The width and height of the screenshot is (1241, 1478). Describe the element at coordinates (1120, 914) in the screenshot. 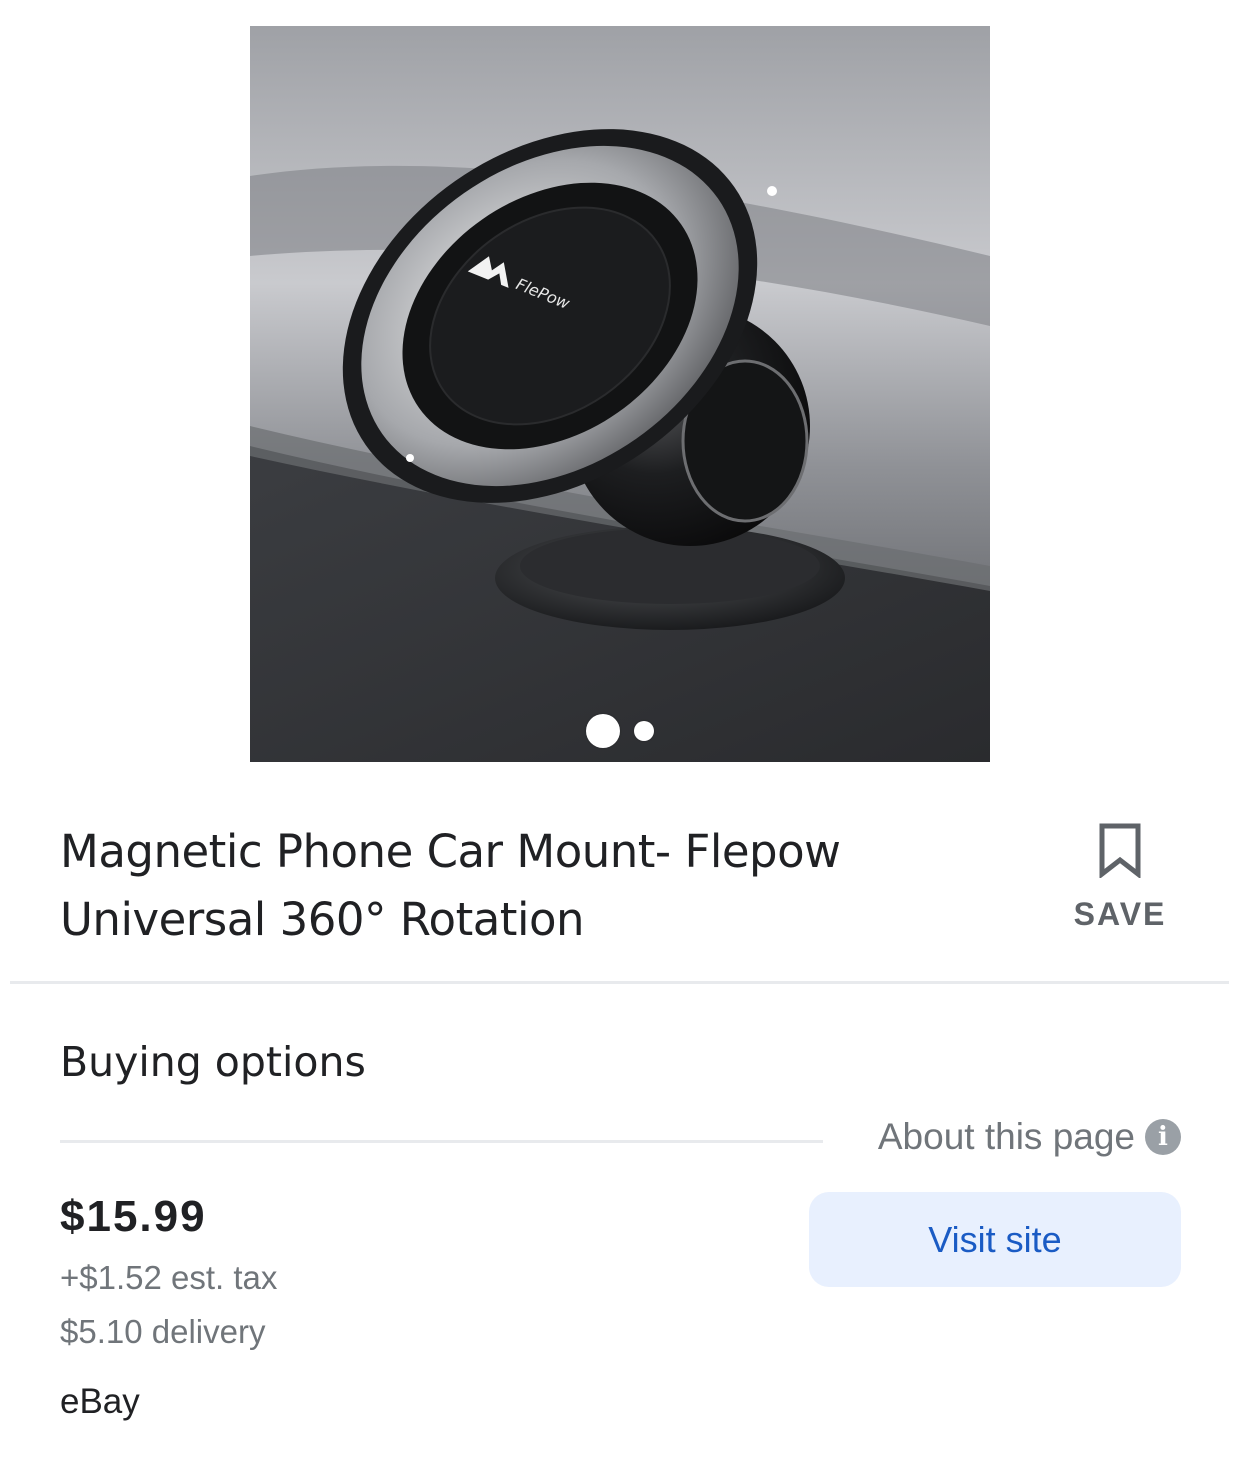

I see `save-label: SAVE` at that location.